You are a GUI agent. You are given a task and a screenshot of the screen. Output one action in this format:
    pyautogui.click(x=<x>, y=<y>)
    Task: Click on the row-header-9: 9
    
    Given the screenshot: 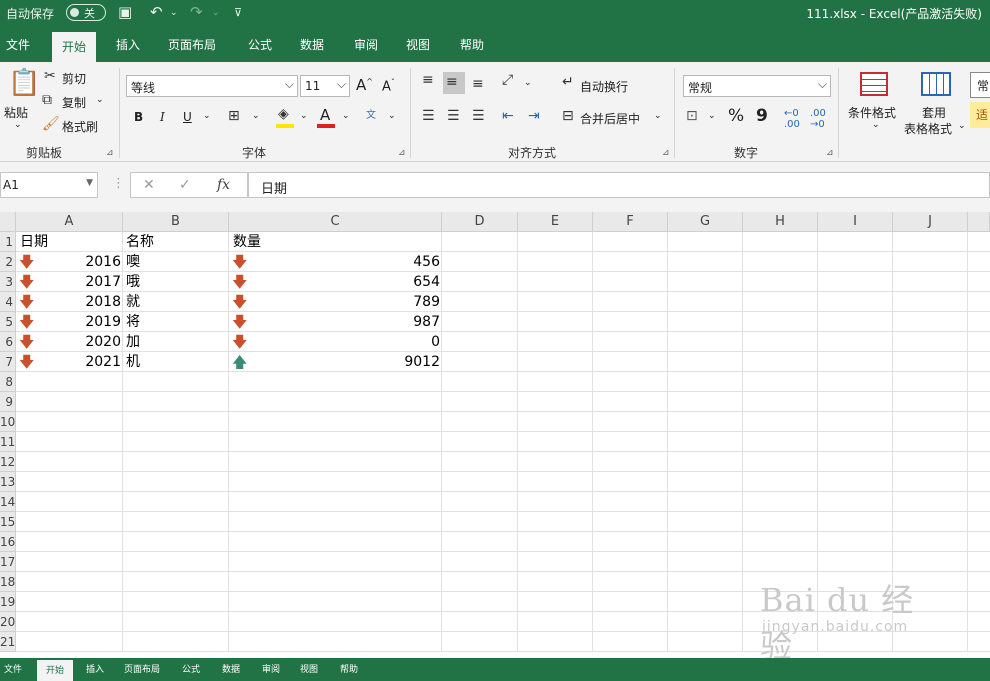 What is the action you would take?
    pyautogui.click(x=8, y=402)
    